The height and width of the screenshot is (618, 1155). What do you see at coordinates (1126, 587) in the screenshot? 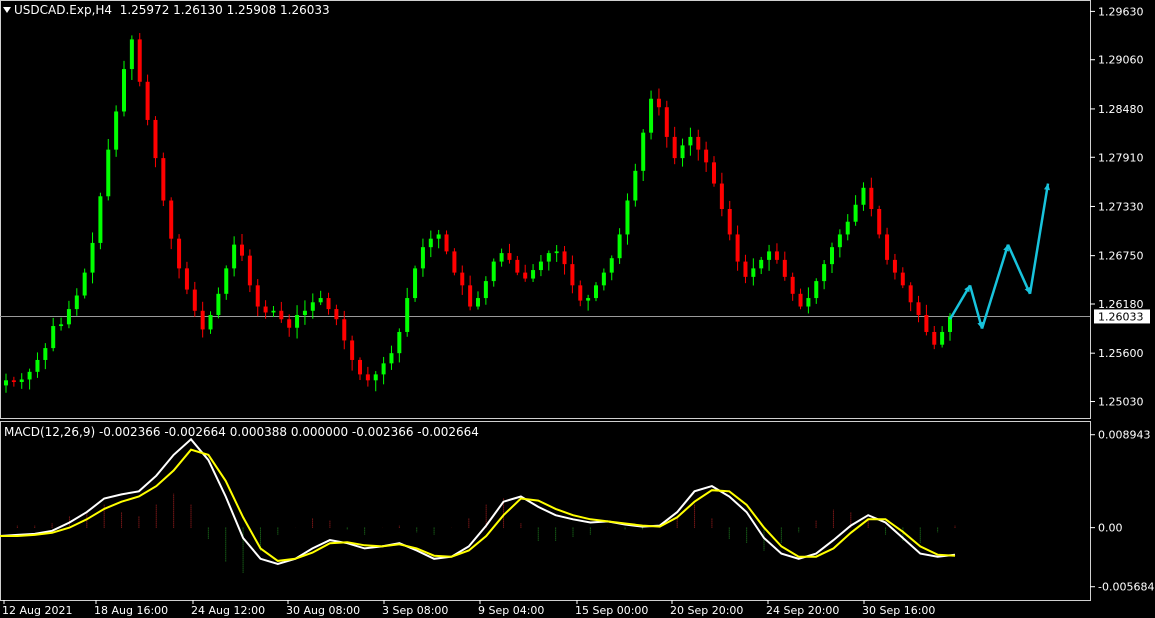
I see `macd-tick-label: -0.005684` at bounding box center [1126, 587].